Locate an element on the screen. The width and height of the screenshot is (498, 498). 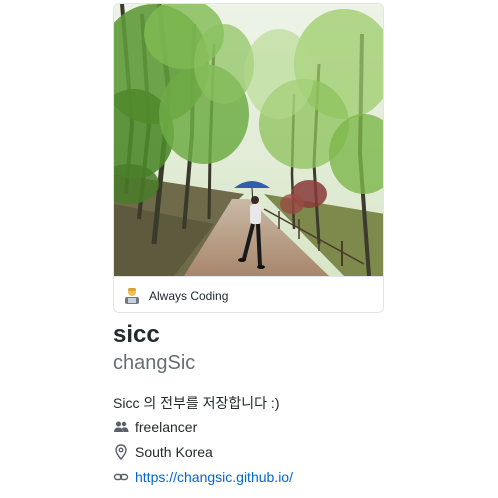
website-link: https://changsic.github.io/ is located at coordinates (214, 477).